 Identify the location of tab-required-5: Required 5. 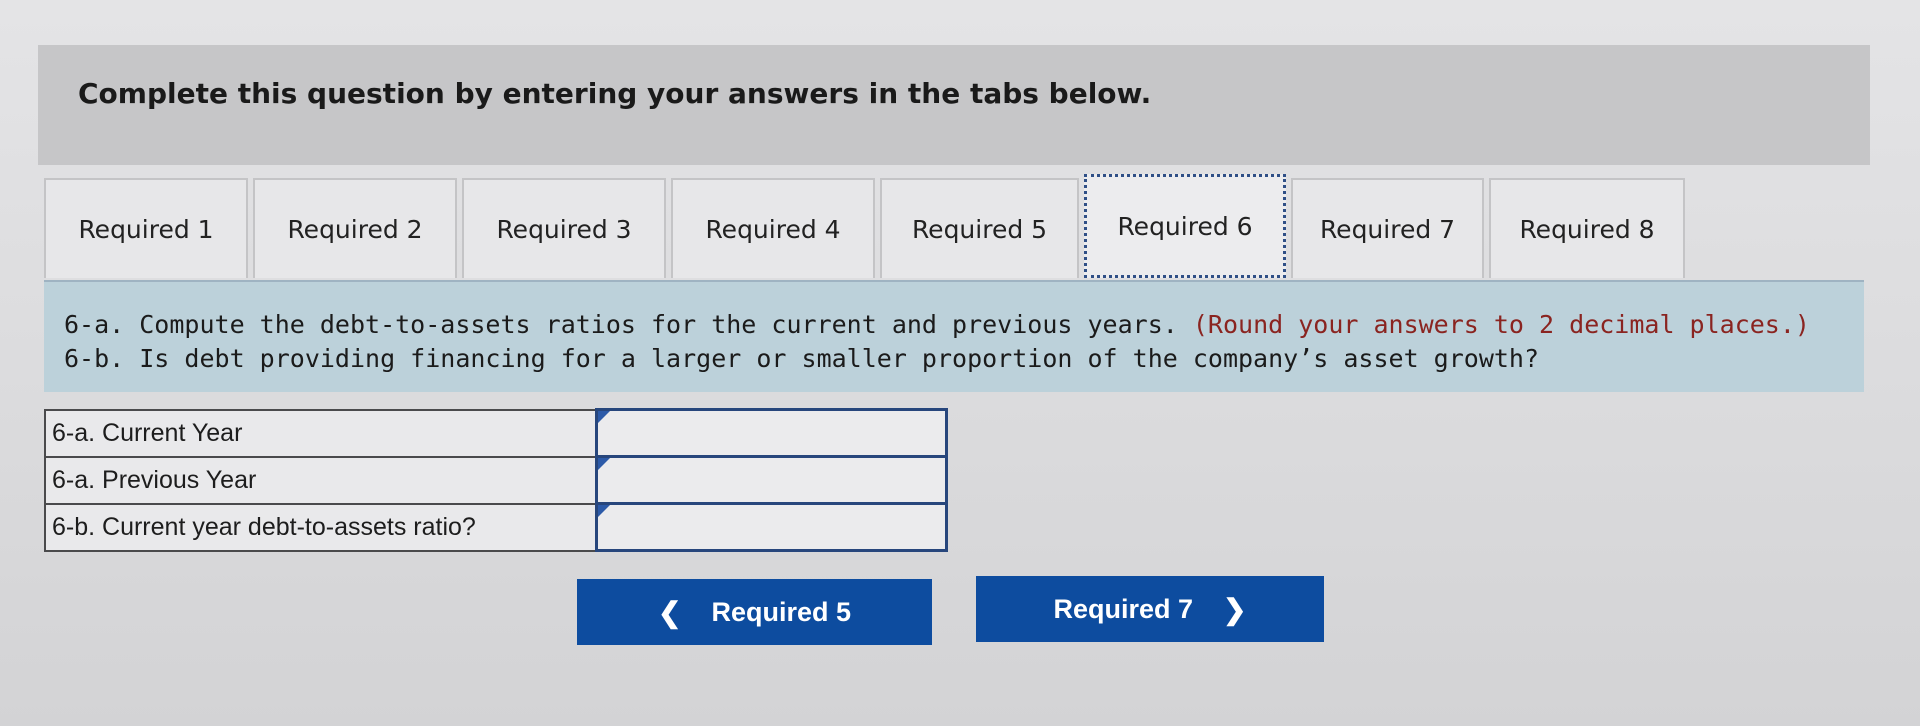
(979, 228).